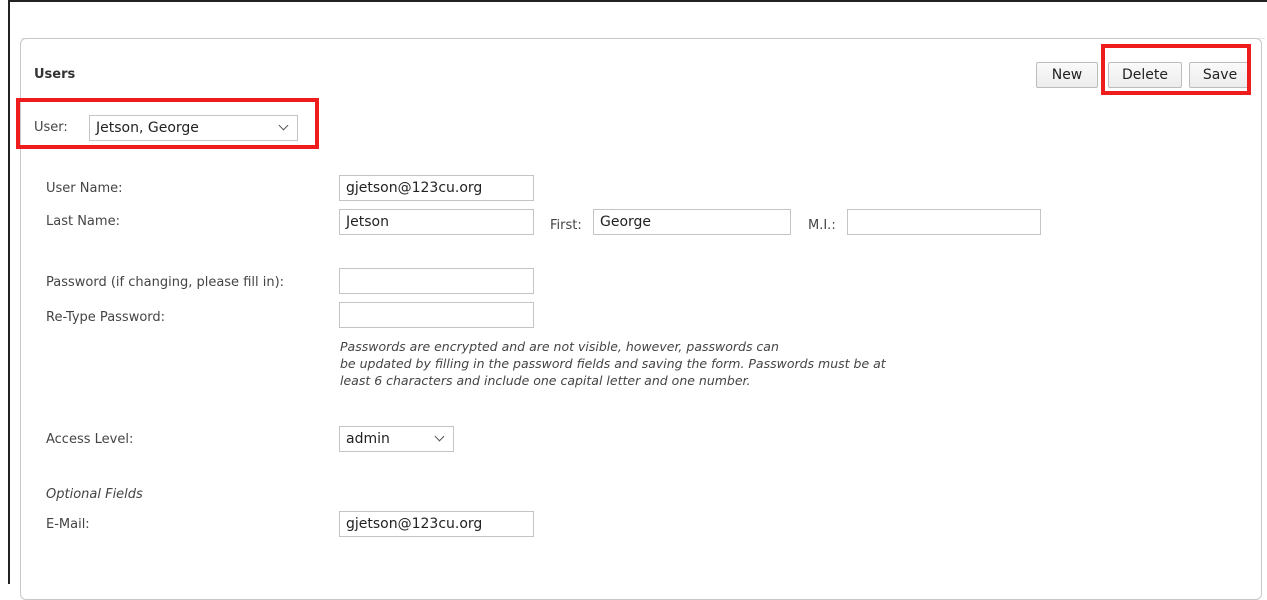 This screenshot has width=1267, height=600. What do you see at coordinates (436, 281) in the screenshot?
I see `password-input` at bounding box center [436, 281].